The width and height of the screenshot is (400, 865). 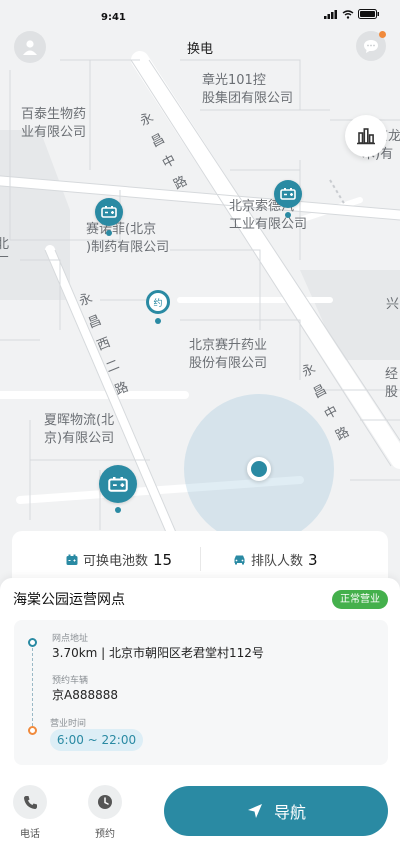 I want to click on battery-status-icon, so click(x=368, y=14).